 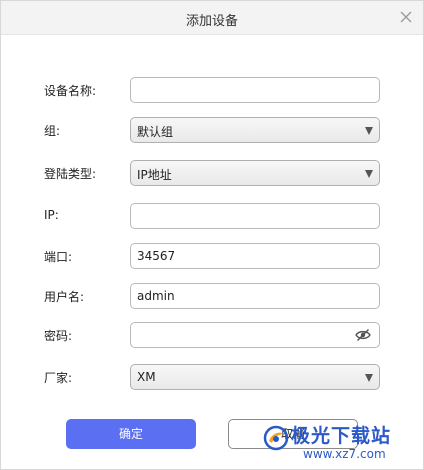 I want to click on ip-row: IP:, so click(x=212, y=216).